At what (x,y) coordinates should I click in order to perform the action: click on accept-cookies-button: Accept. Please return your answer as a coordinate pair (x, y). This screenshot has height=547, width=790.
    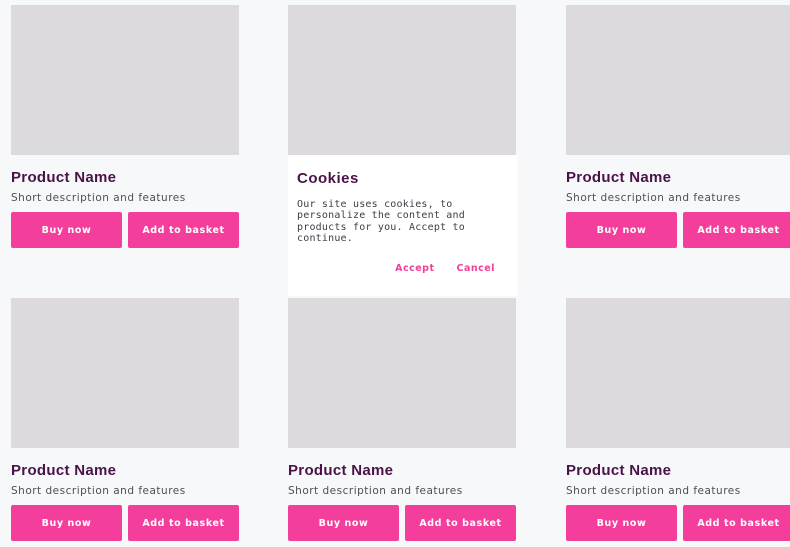
    Looking at the image, I should click on (414, 268).